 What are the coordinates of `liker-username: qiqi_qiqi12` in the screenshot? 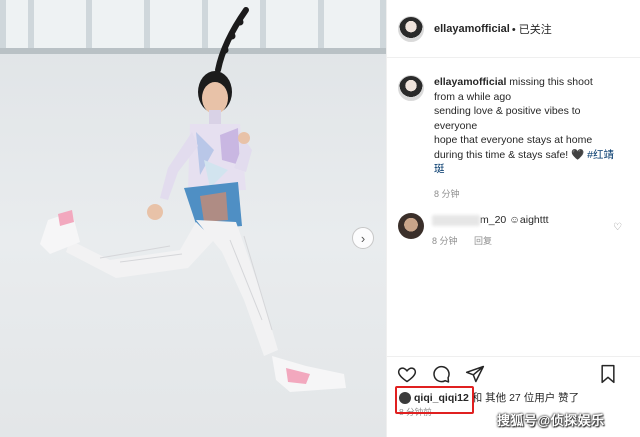 It's located at (441, 398).